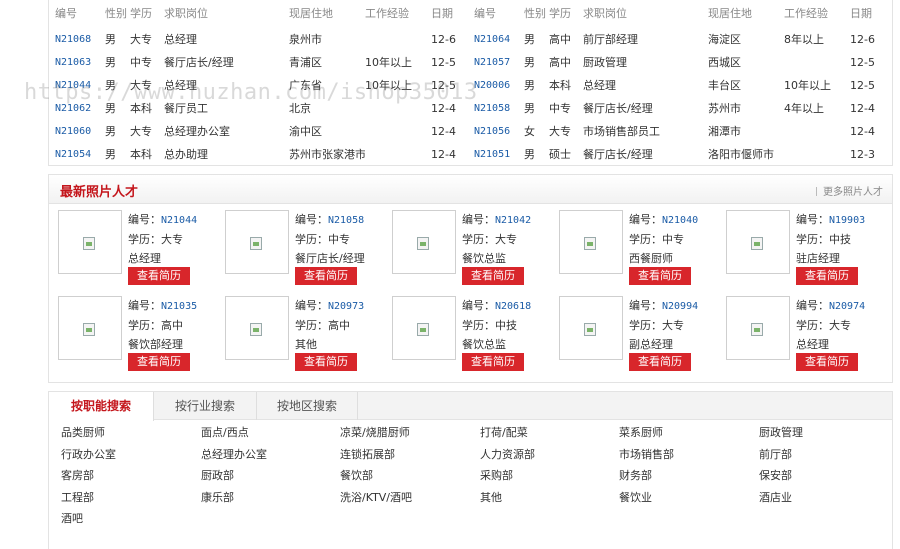 This screenshot has height=549, width=900. Describe the element at coordinates (684, 85) in the screenshot. I see `table-row: N20006 男 本科 总经理 丰台区 10年以上 12-5` at that location.